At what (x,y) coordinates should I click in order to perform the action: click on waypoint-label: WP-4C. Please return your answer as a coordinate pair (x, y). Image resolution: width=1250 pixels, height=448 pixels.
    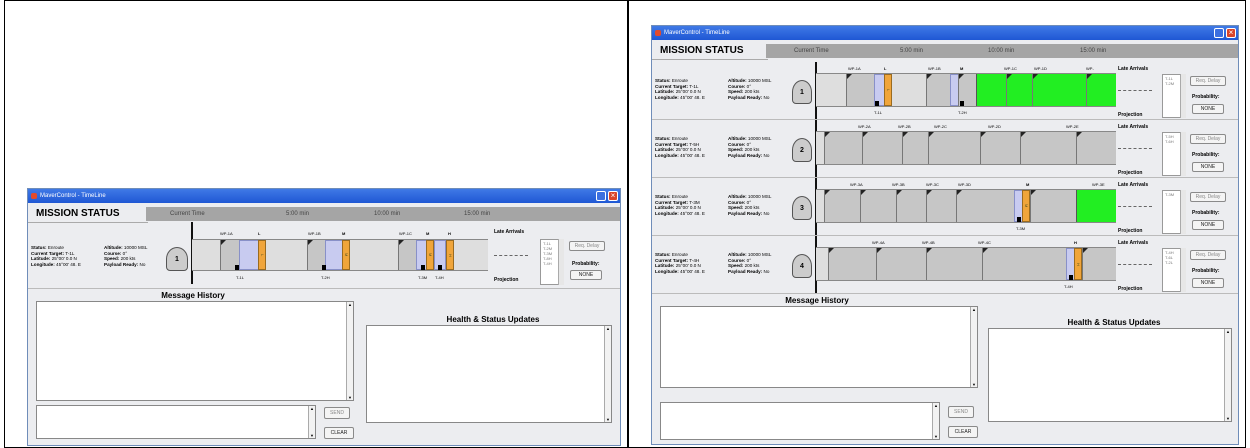
    Looking at the image, I should click on (984, 242).